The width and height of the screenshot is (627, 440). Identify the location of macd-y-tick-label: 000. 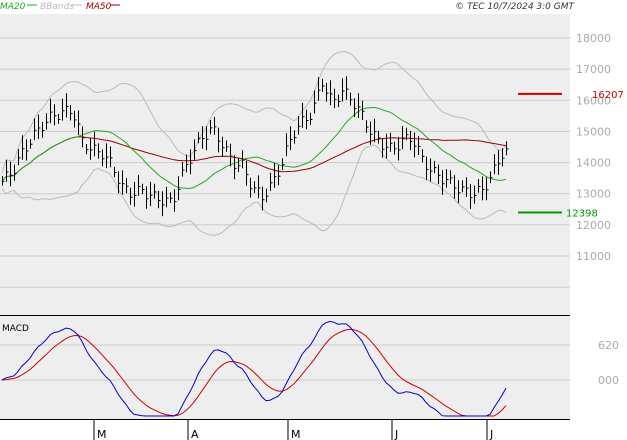
(608, 380).